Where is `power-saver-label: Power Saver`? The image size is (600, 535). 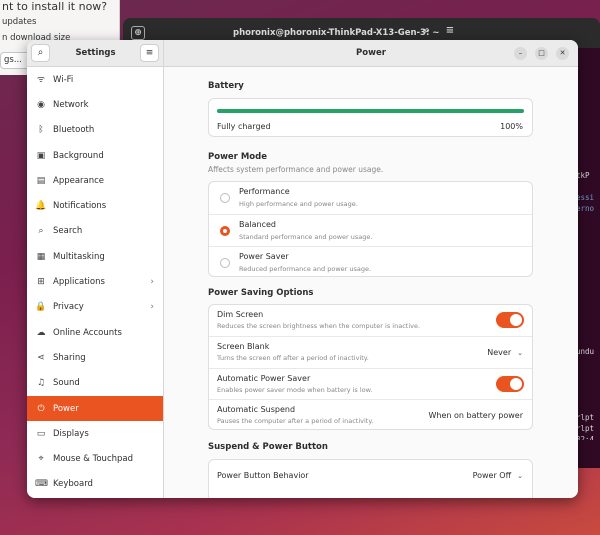 power-saver-label: Power Saver is located at coordinates (264, 256).